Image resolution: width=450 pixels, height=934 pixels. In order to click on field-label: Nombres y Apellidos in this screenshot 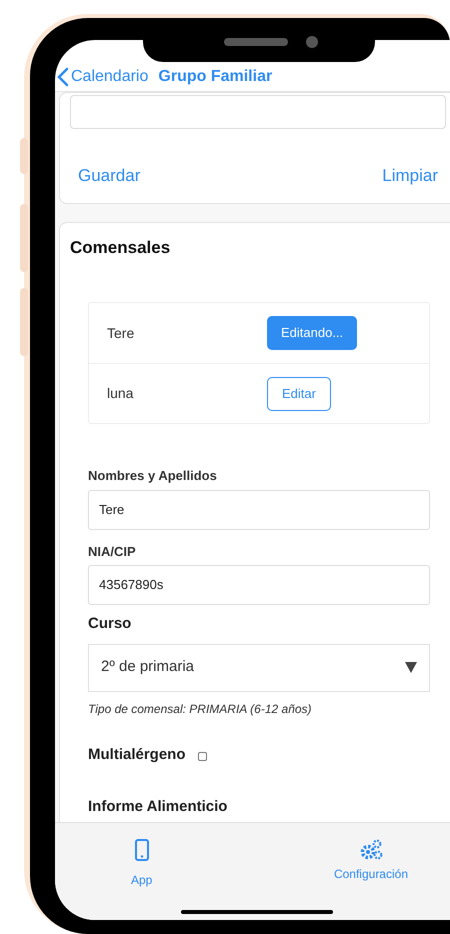, I will do `click(153, 476)`.